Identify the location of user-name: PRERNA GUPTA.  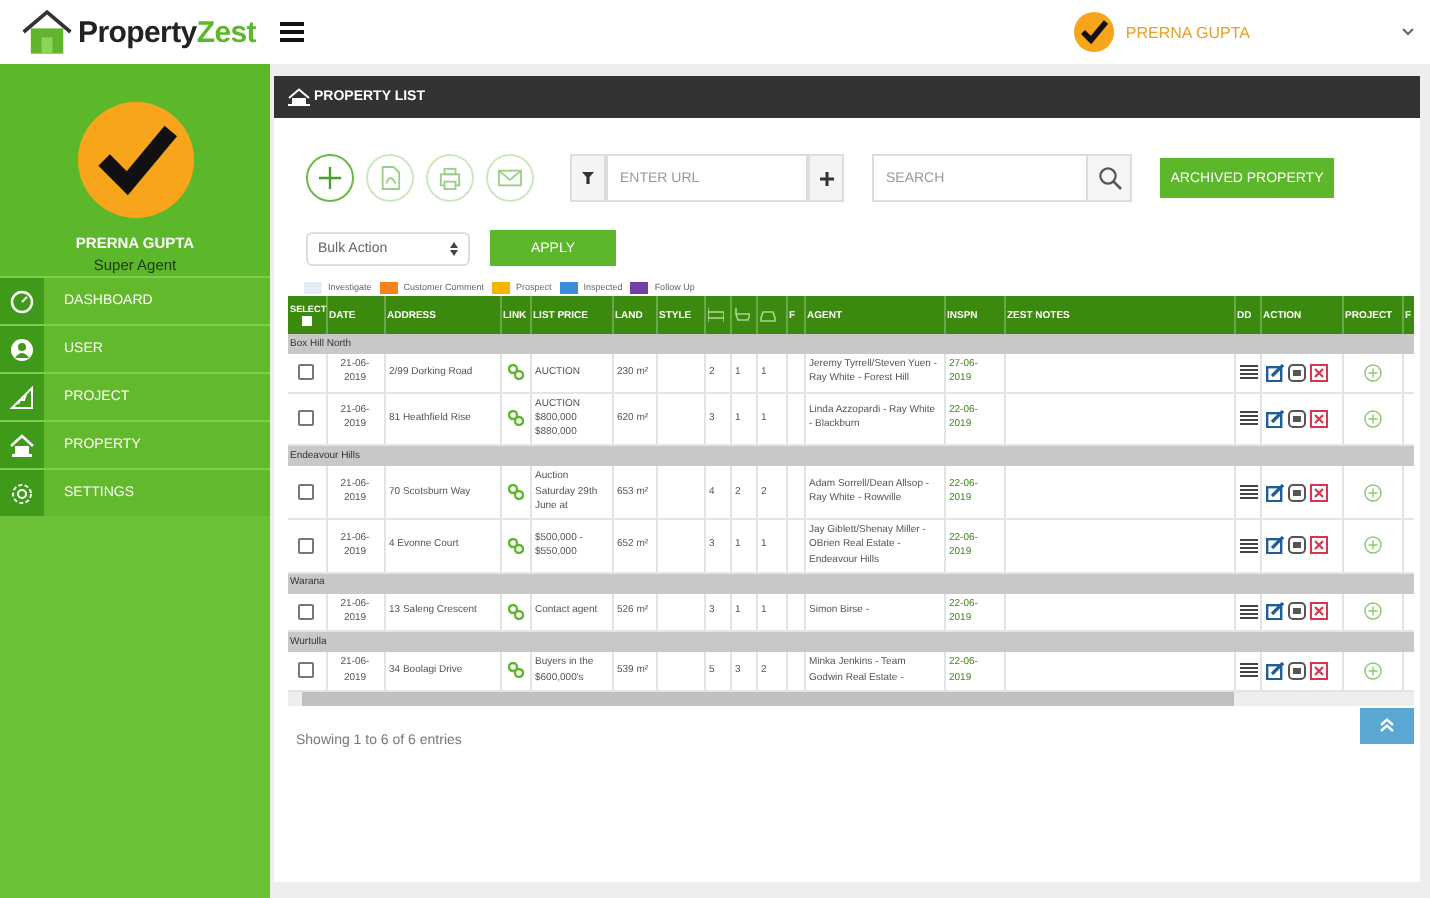
(1187, 32).